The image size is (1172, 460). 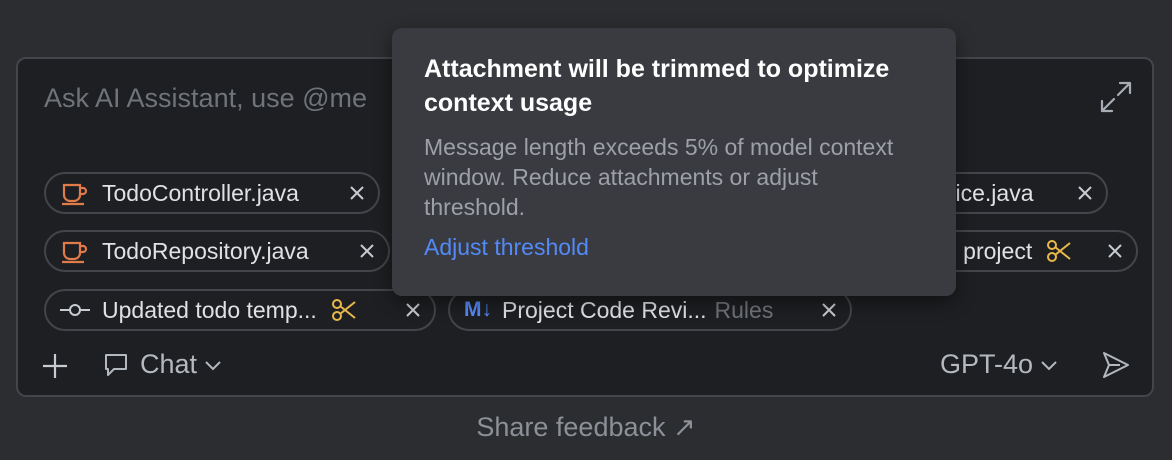 I want to click on attachment-label: e project, so click(x=988, y=250).